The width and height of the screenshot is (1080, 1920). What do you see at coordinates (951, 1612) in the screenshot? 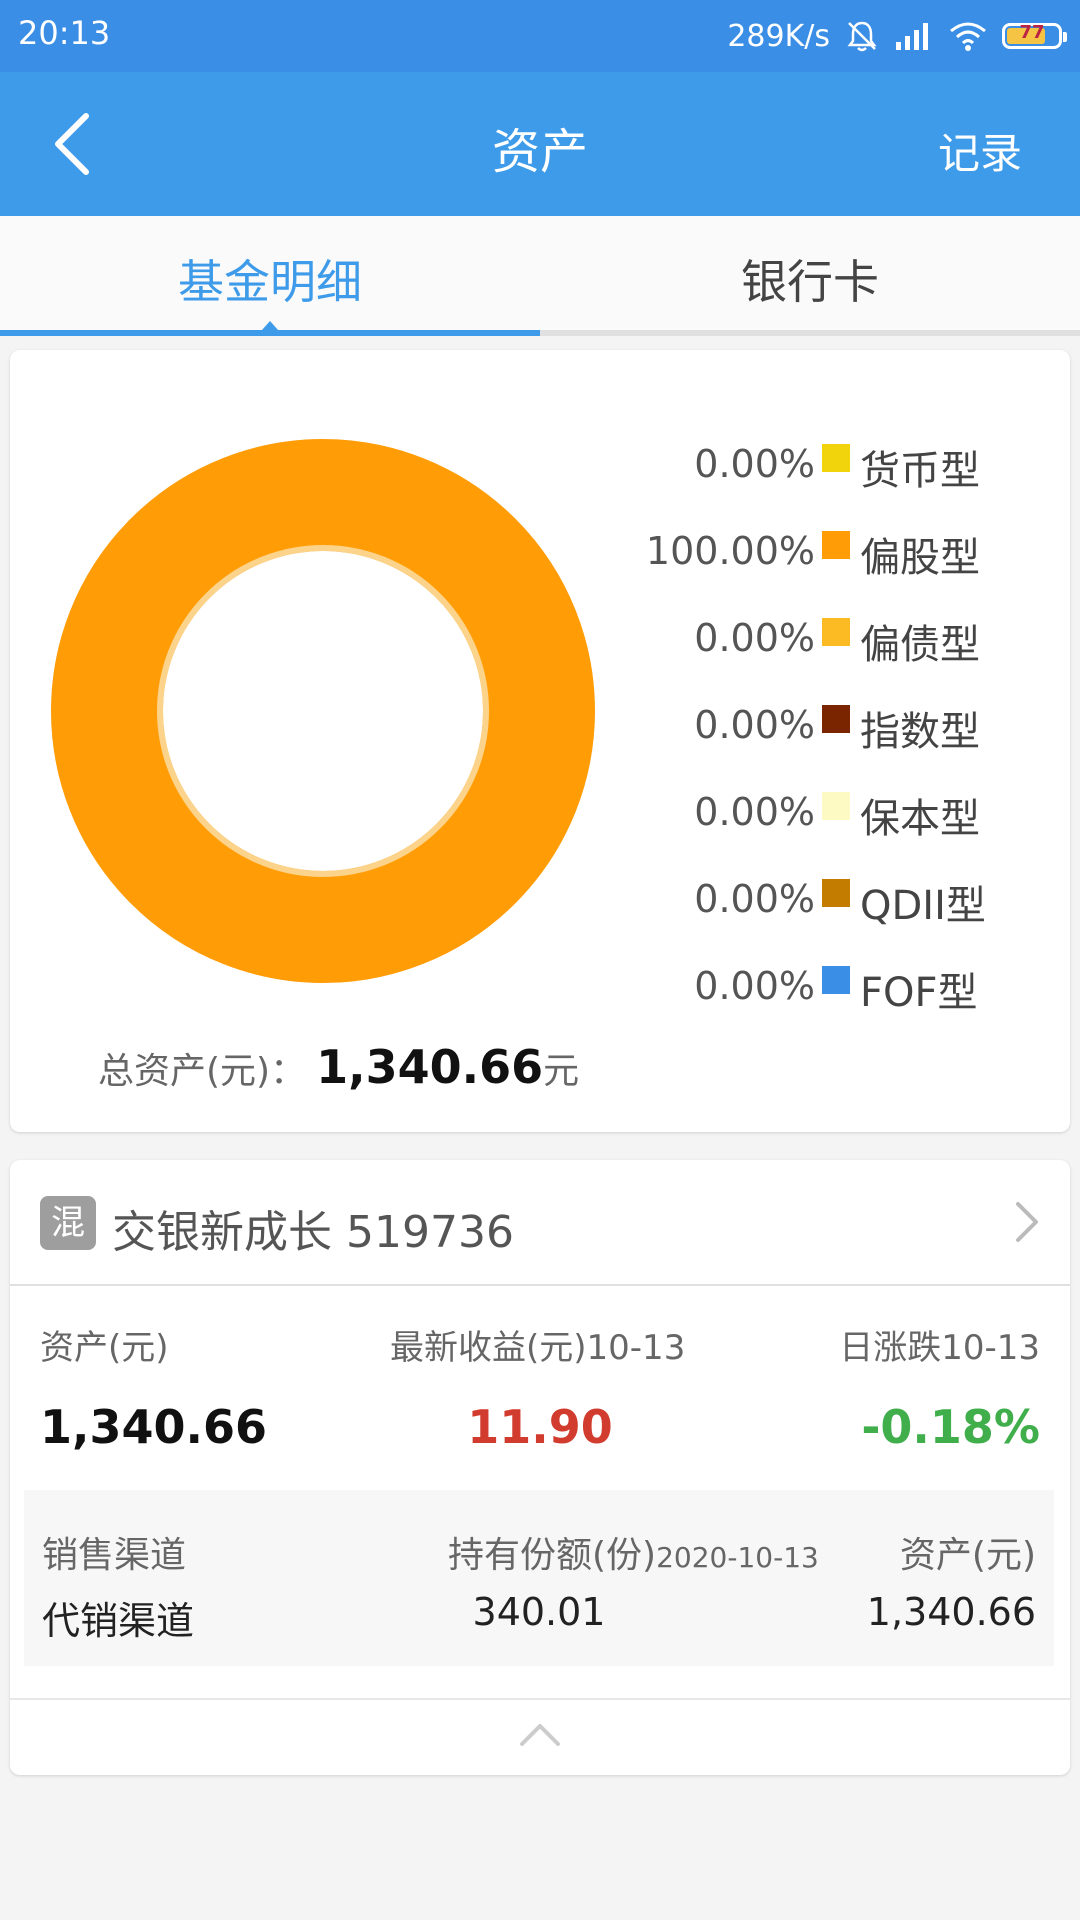
I see `channel-asset-value: 1,340.66` at bounding box center [951, 1612].